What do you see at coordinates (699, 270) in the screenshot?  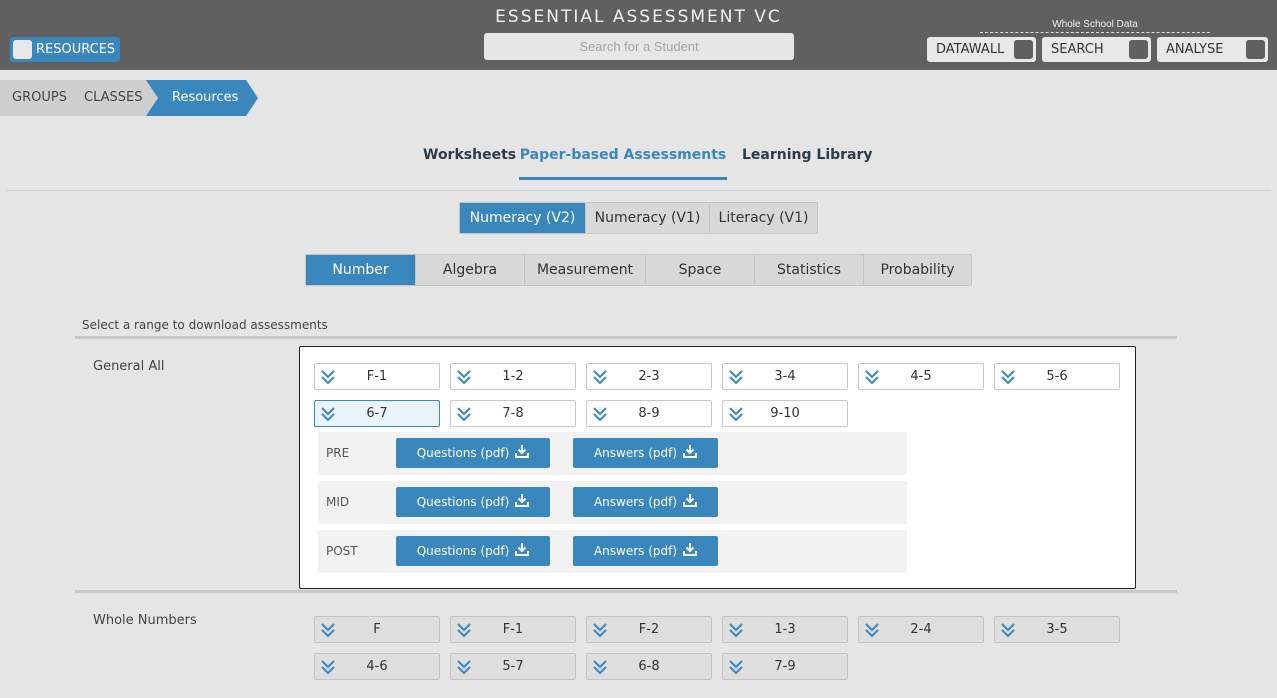 I see `strand-space: Space` at bounding box center [699, 270].